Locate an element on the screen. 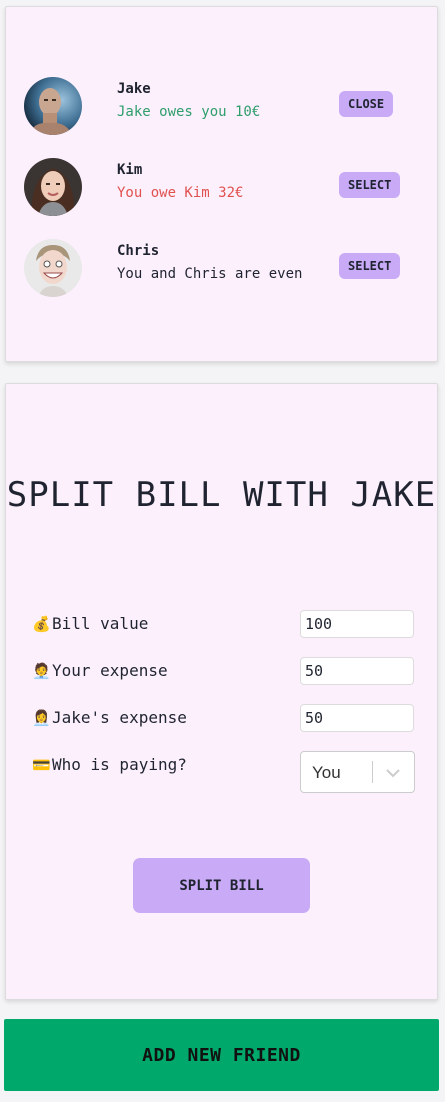 The image size is (445, 1102). bill-value-input is located at coordinates (357, 624).